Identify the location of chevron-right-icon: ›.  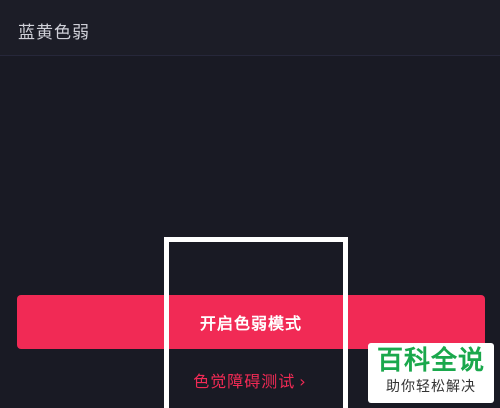
(303, 381).